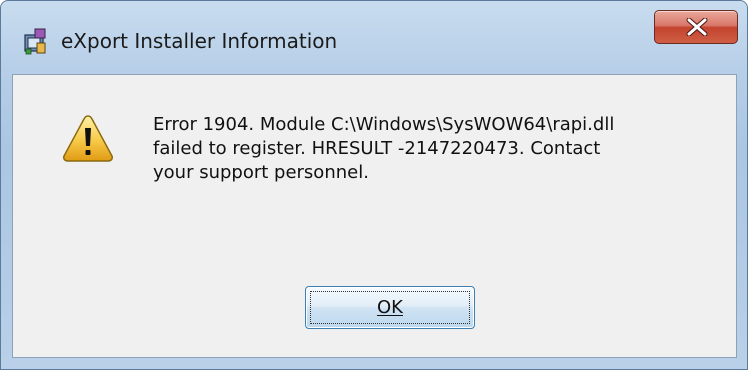  What do you see at coordinates (88, 138) in the screenshot?
I see `warning-icon` at bounding box center [88, 138].